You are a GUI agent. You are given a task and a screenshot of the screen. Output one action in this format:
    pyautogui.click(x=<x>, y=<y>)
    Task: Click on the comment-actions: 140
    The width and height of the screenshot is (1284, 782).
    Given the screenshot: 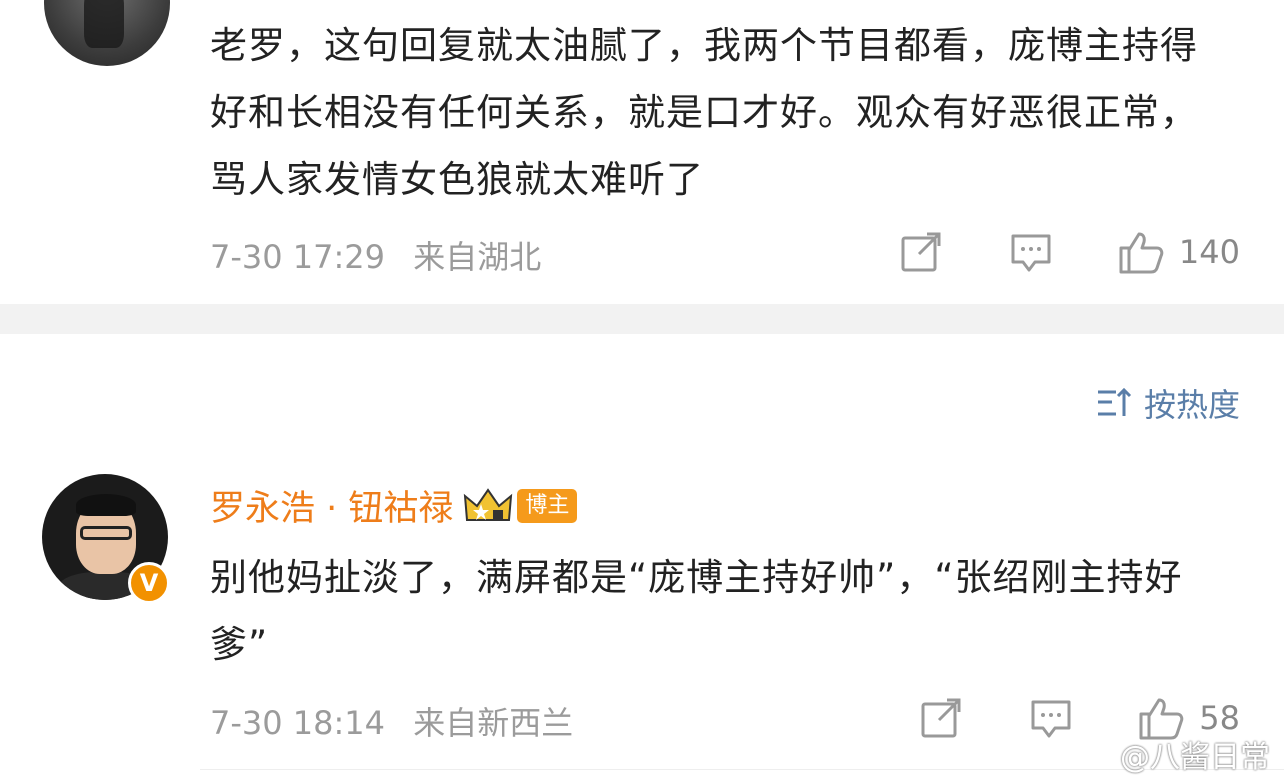 What is the action you would take?
    pyautogui.click(x=1037, y=252)
    